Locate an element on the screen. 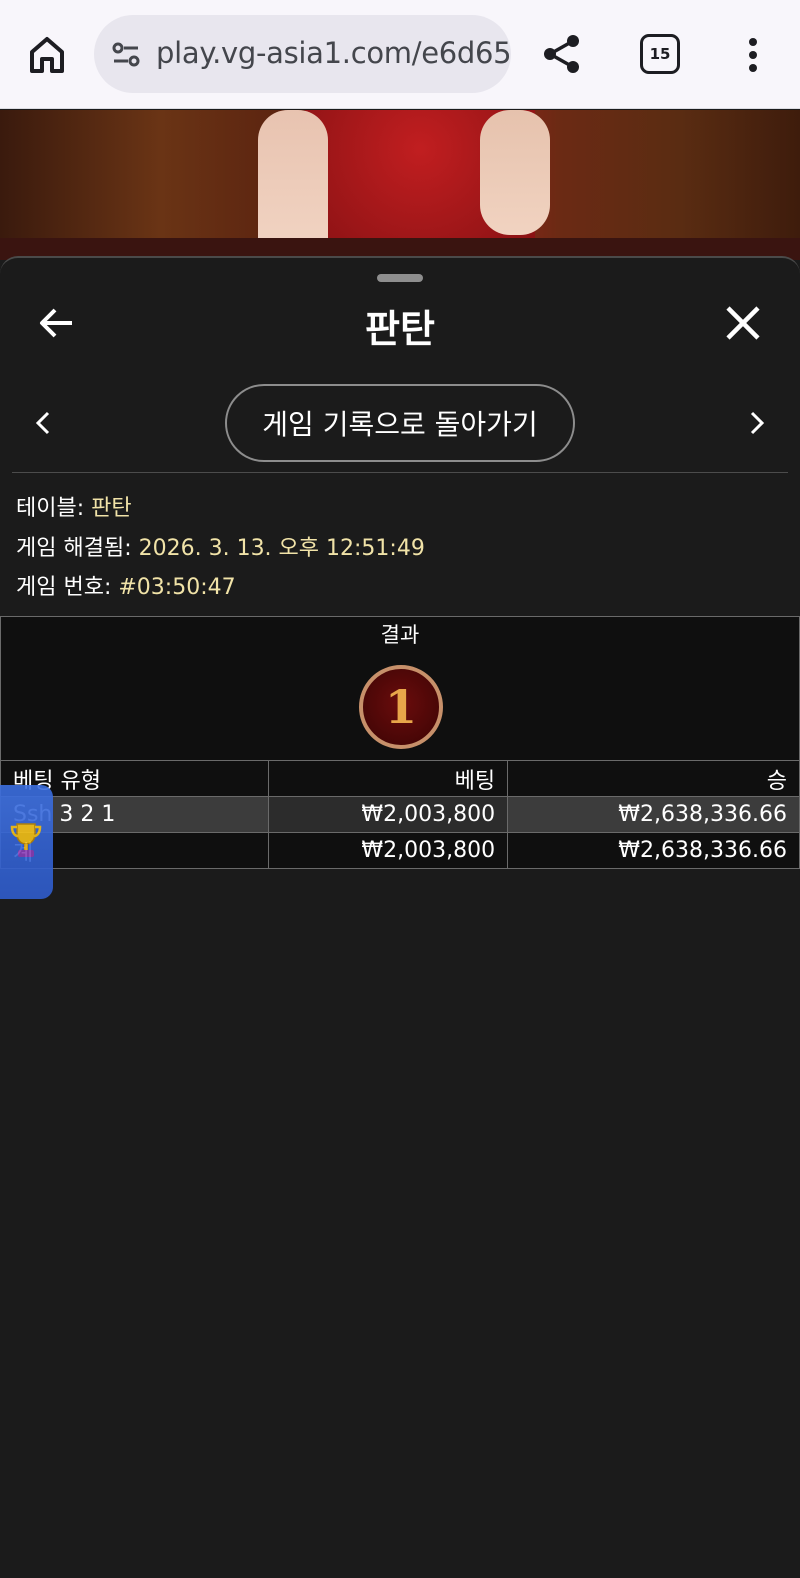 This screenshot has height=1578, width=800. chevron-left-icon is located at coordinates (43, 423).